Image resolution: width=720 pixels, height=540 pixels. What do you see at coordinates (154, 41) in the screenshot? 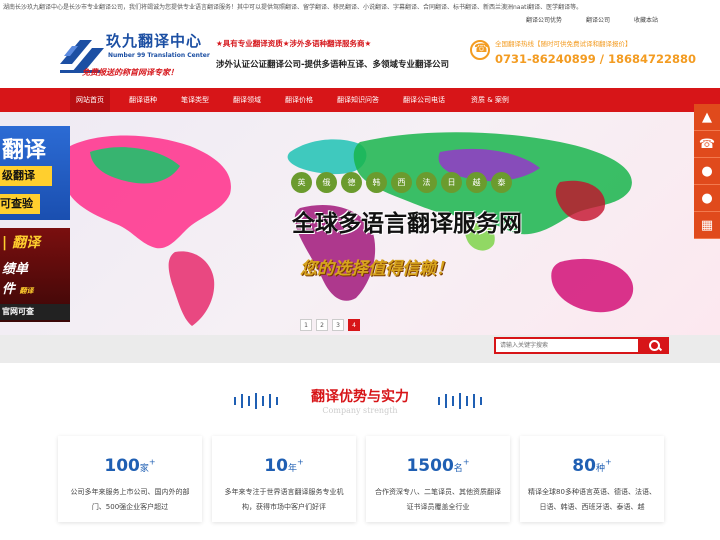
I see `logo-name: 玖九翻译中心` at bounding box center [154, 41].